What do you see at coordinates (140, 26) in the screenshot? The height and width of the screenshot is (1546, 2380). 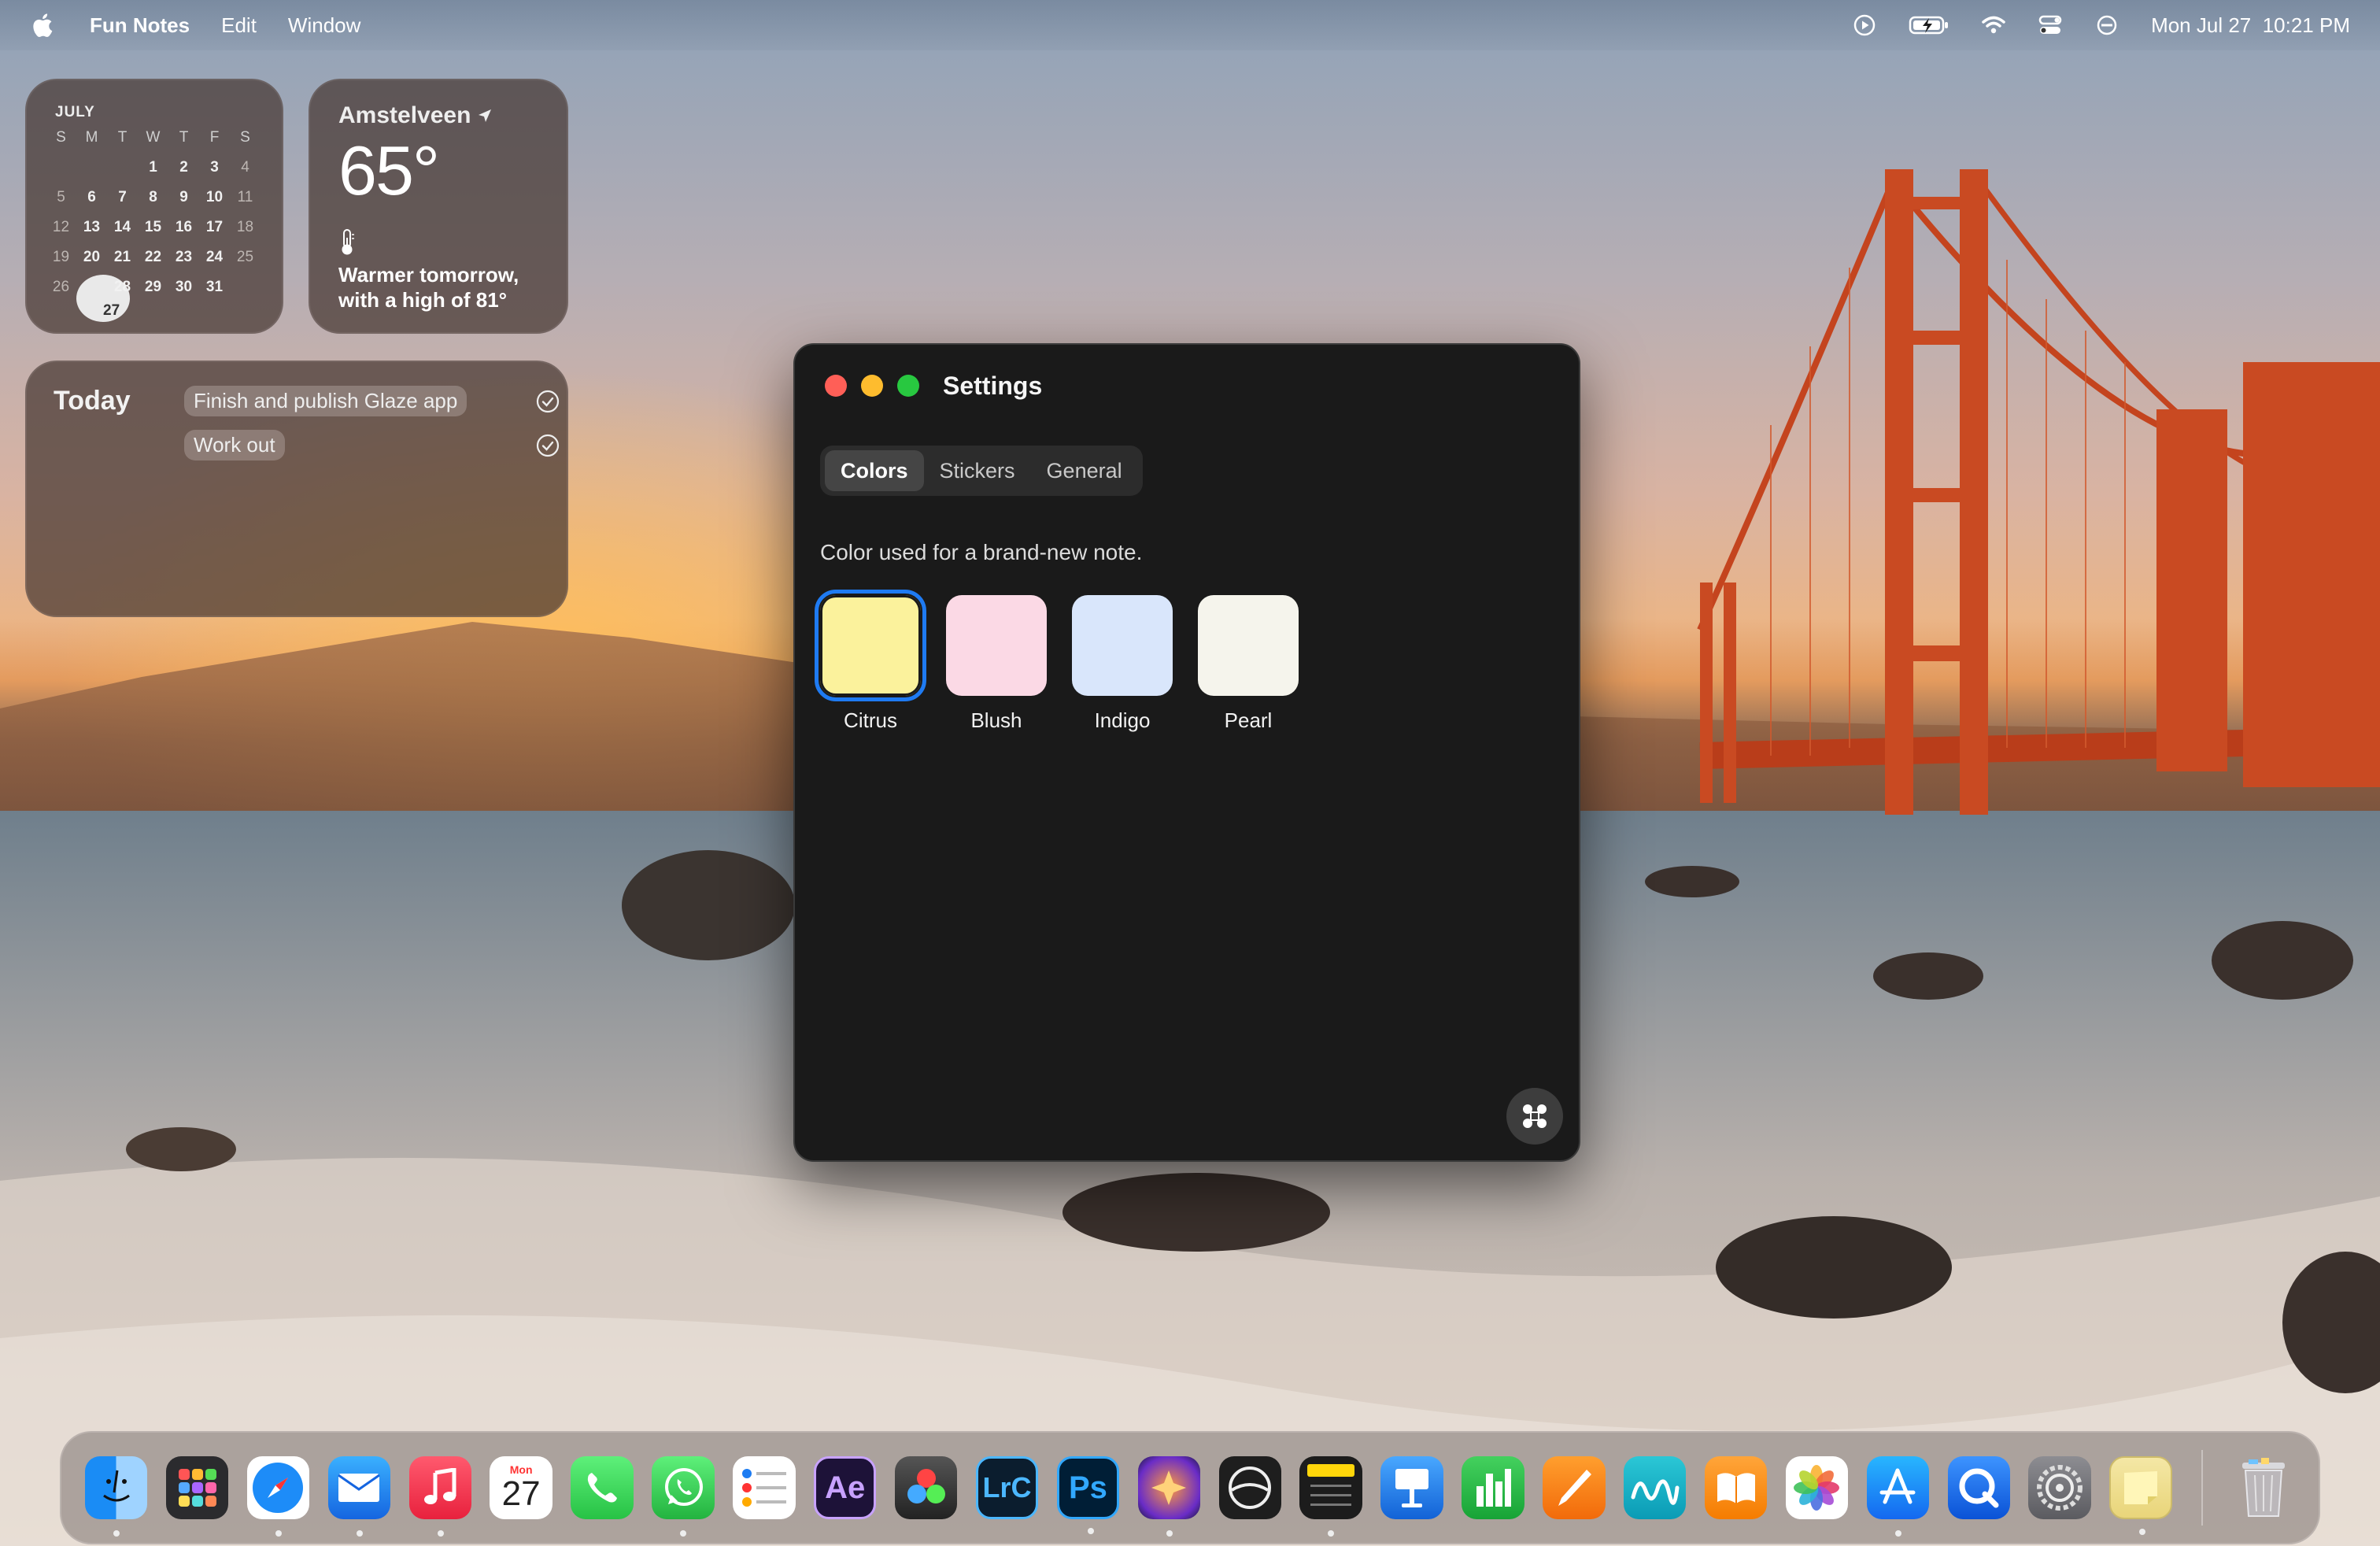 I see `menu-app-name: Fun Notes` at bounding box center [140, 26].